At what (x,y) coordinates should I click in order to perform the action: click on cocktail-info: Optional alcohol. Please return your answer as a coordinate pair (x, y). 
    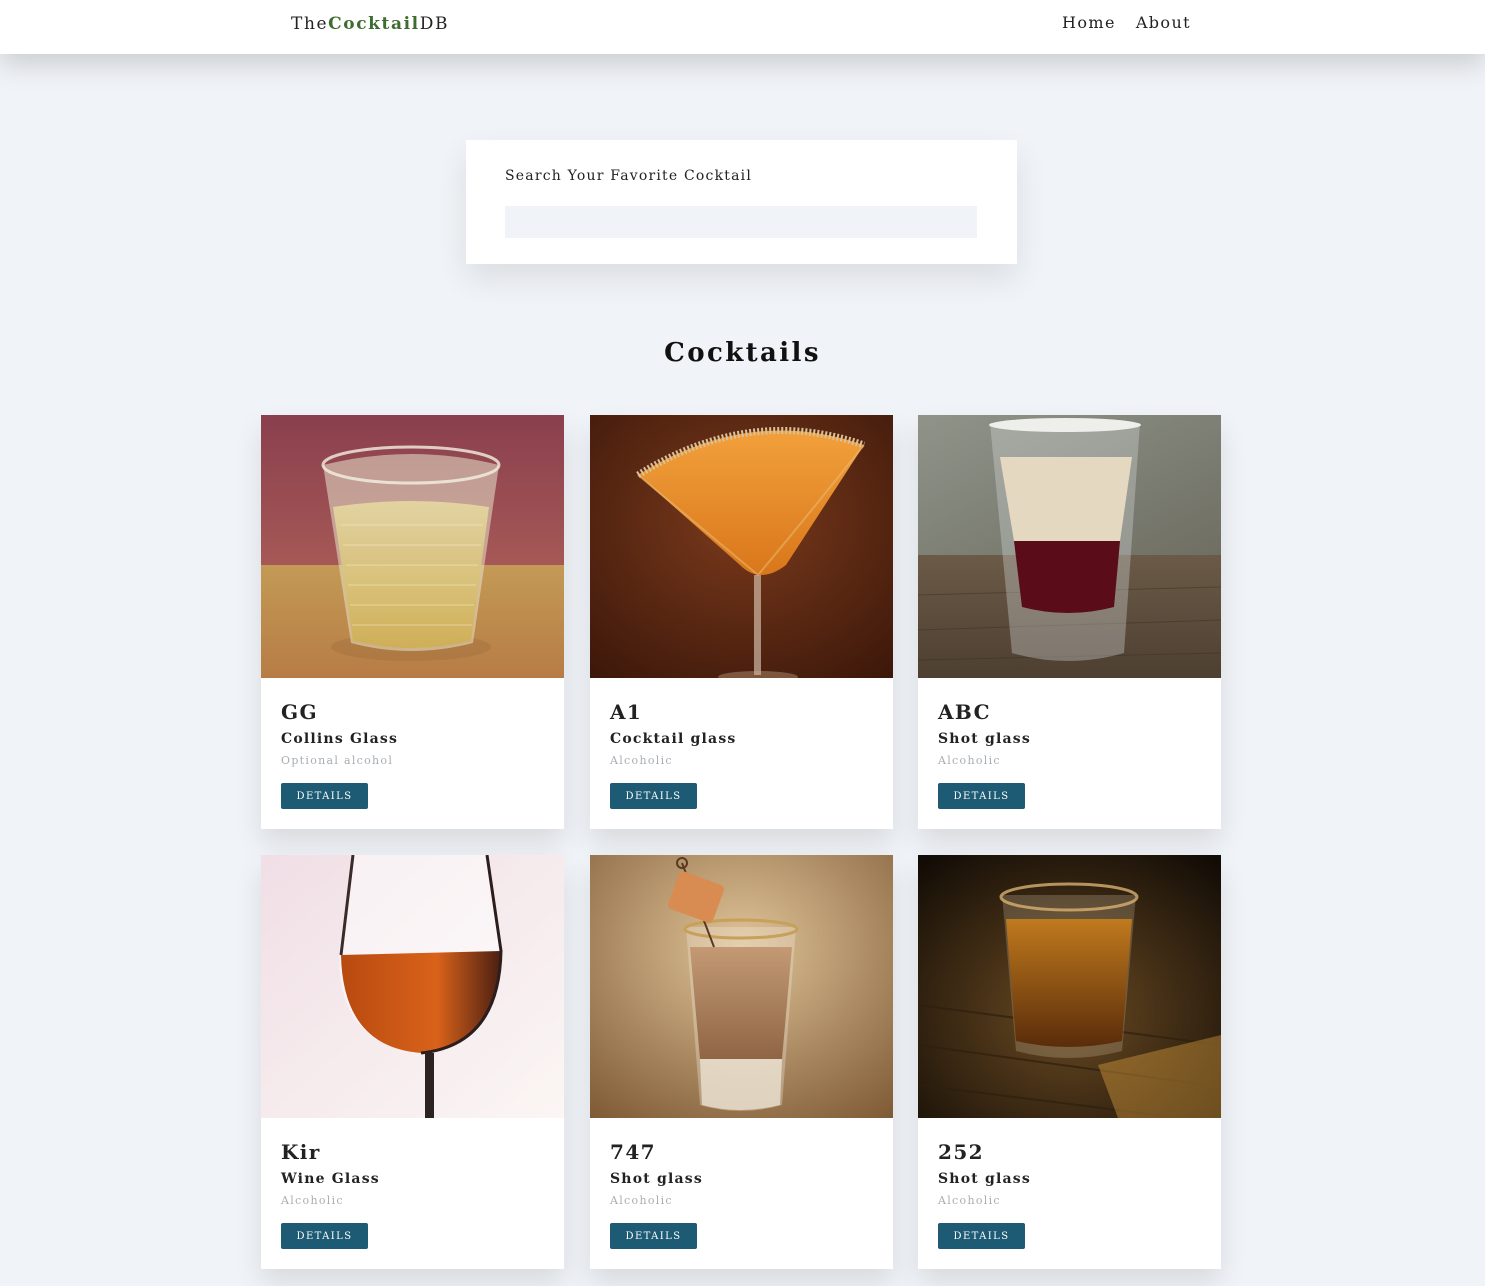
    Looking at the image, I should click on (337, 760).